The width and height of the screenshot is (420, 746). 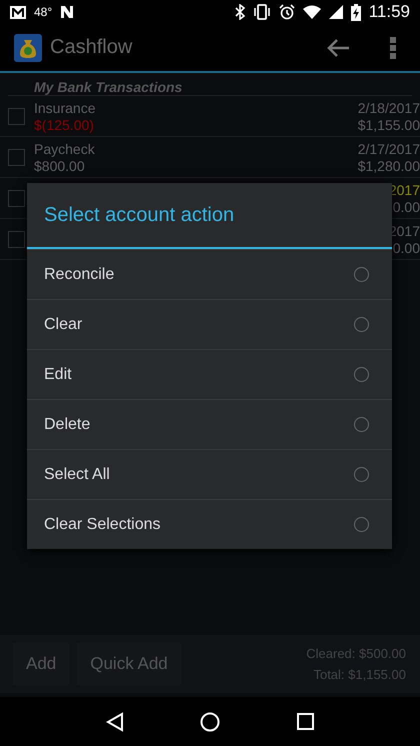 I want to click on section-title: My Bank Transactions, so click(x=210, y=87).